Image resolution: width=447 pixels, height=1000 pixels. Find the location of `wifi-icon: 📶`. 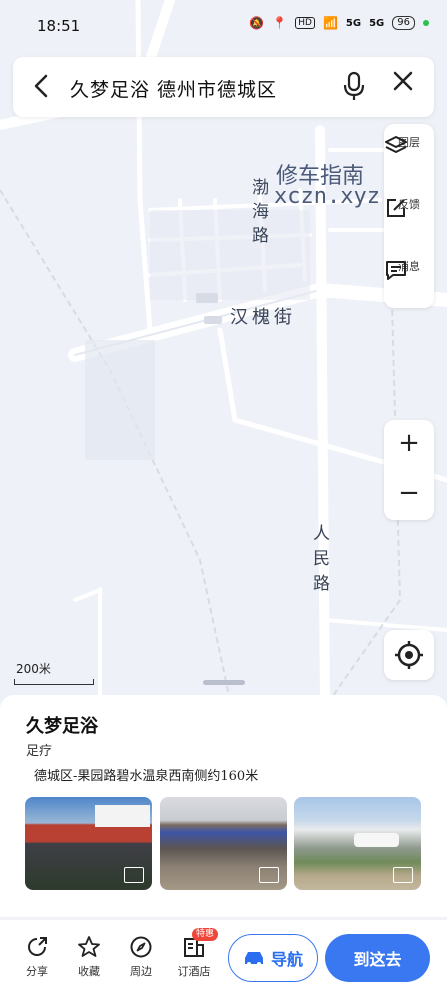

wifi-icon: 📶 is located at coordinates (330, 23).